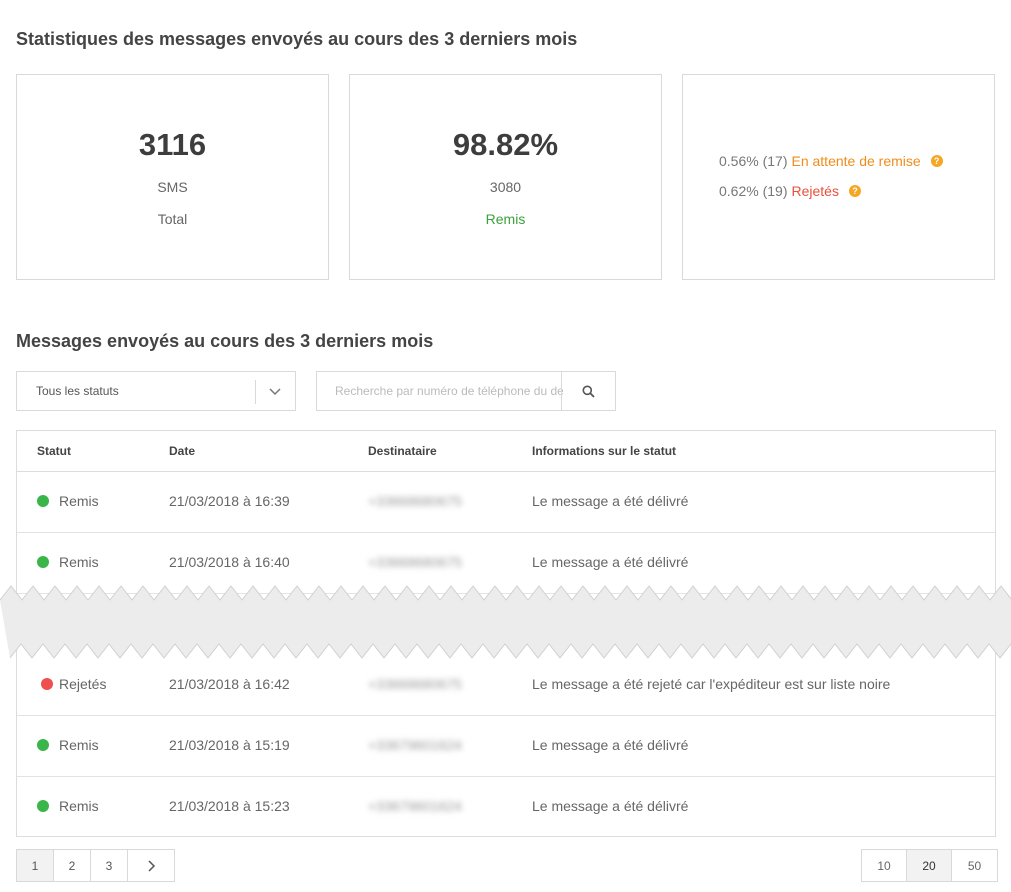 This screenshot has width=1011, height=892. I want to click on row-date: 21/03/2018 à 16:40, so click(229, 562).